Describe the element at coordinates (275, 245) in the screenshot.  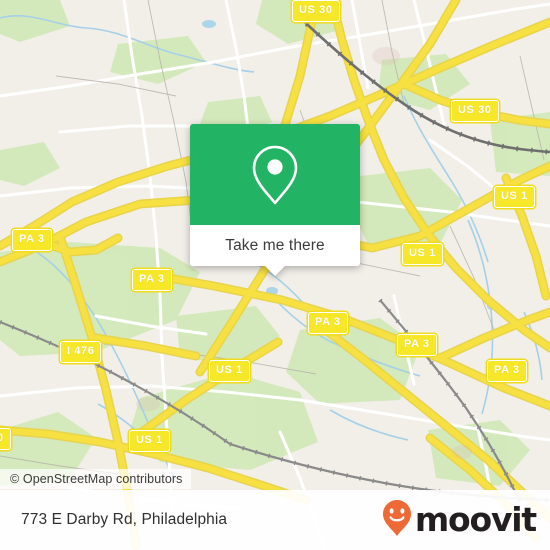
I see `take-me-there-label: Take me there` at that location.